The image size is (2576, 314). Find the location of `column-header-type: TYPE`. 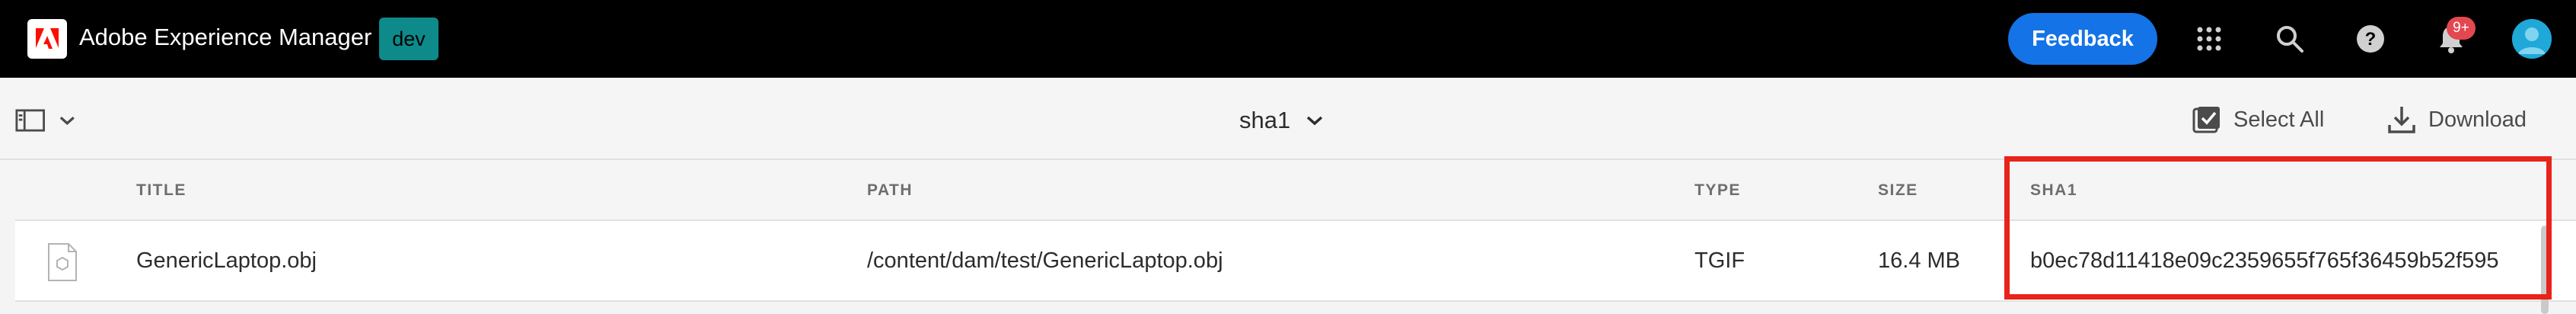

column-header-type: TYPE is located at coordinates (1717, 190).